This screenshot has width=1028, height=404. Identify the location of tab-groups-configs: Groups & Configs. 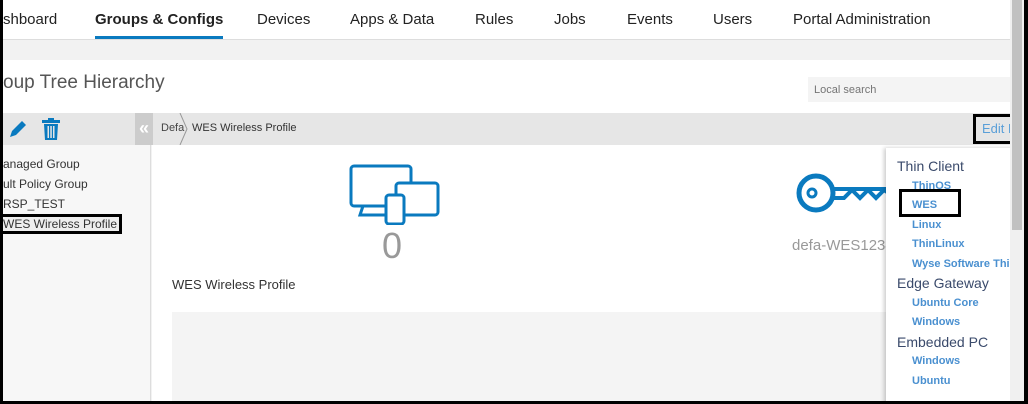
(159, 25).